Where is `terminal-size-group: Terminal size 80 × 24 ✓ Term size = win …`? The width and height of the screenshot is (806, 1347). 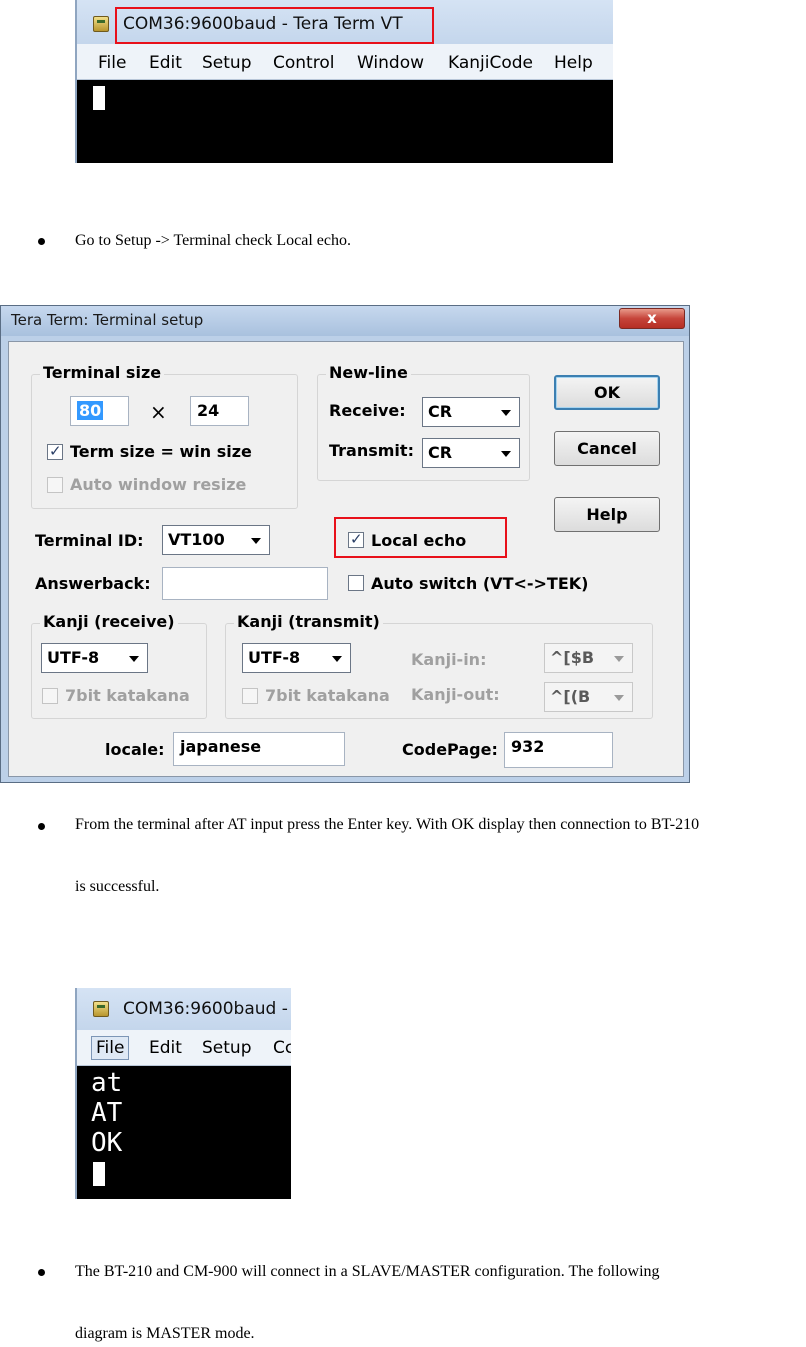 terminal-size-group: Terminal size 80 × 24 ✓ Term size = win … is located at coordinates (164, 436).